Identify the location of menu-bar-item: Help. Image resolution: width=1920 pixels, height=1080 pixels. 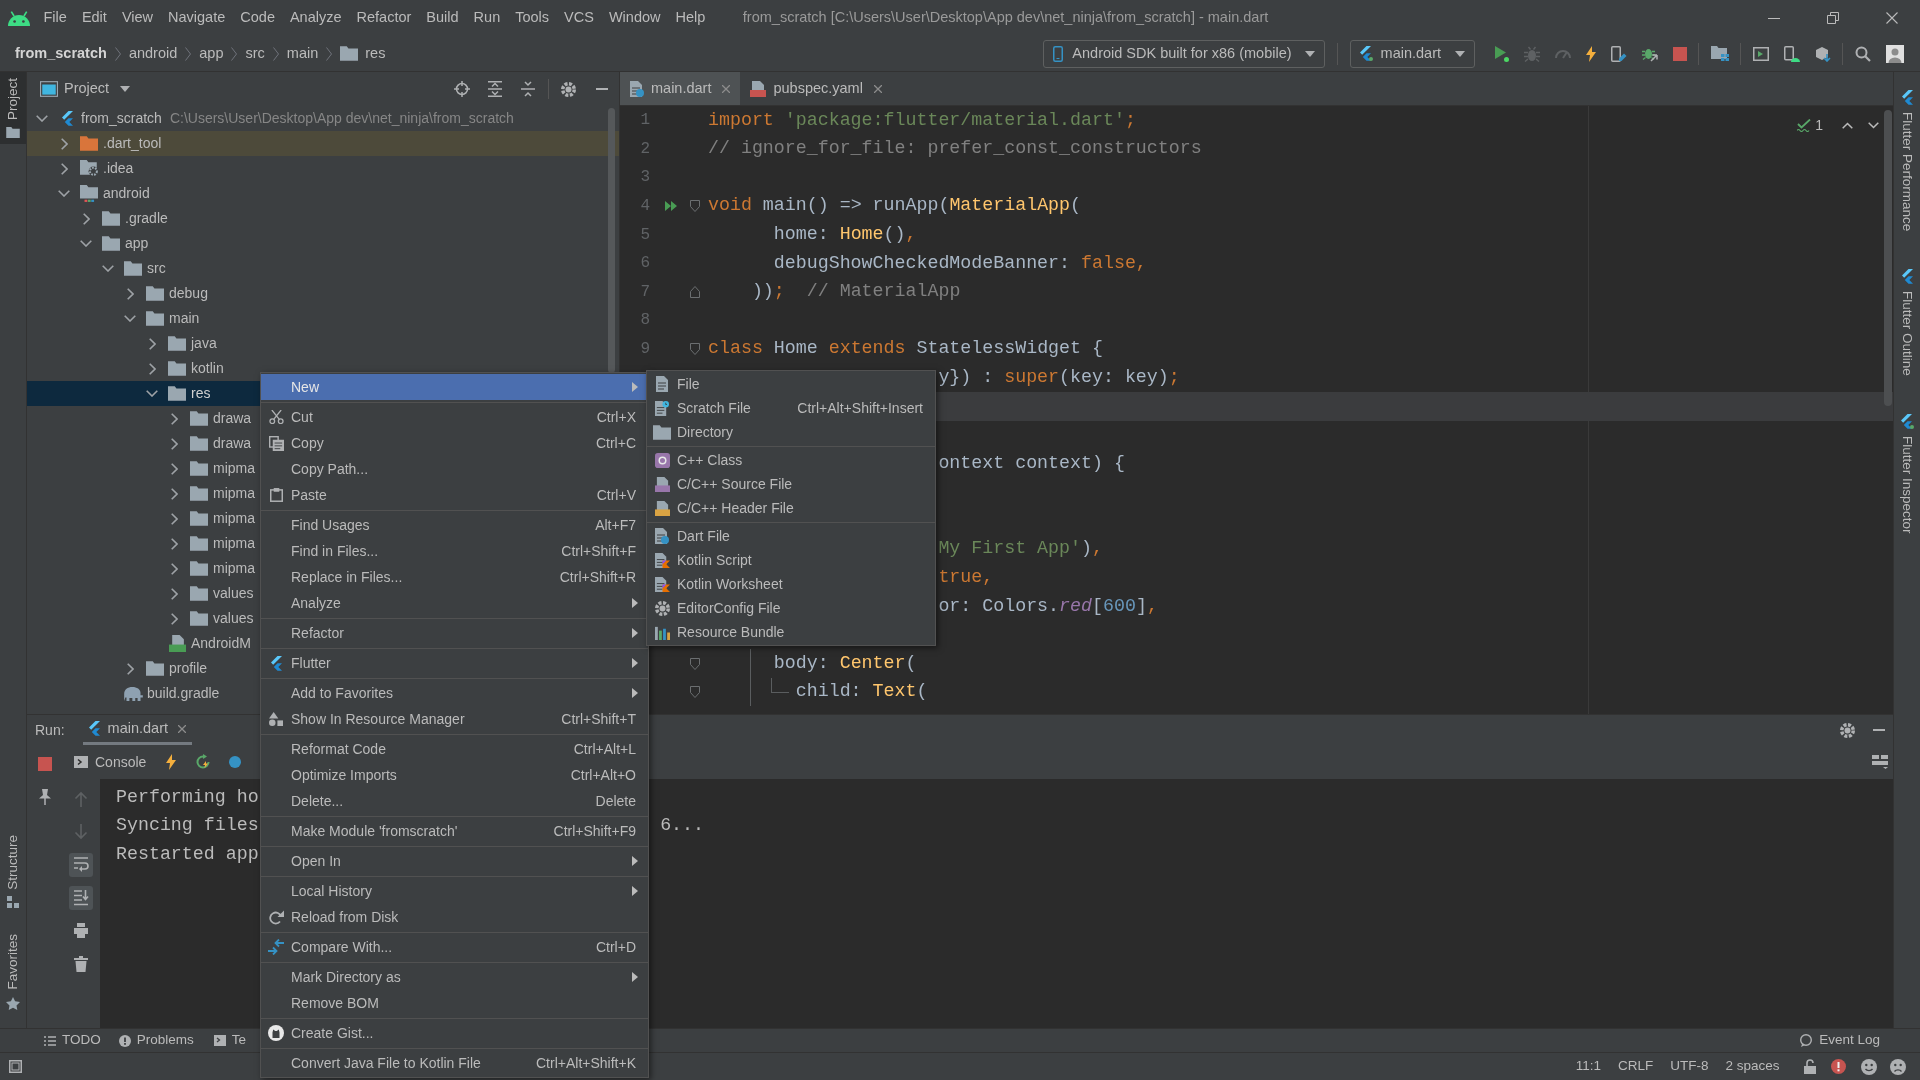
(690, 18).